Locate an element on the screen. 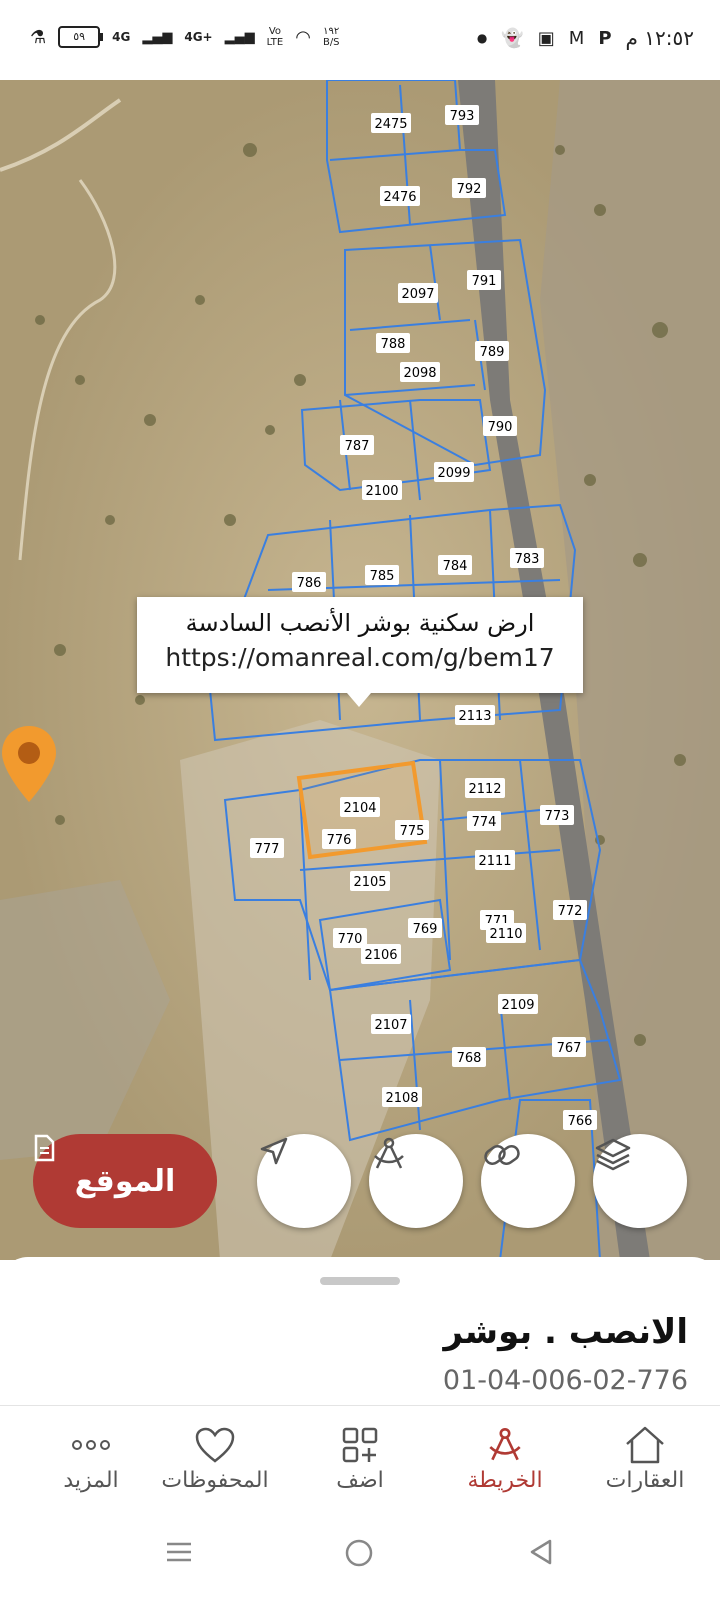 The image size is (720, 1612). net-speed-unit: B/S is located at coordinates (331, 42).